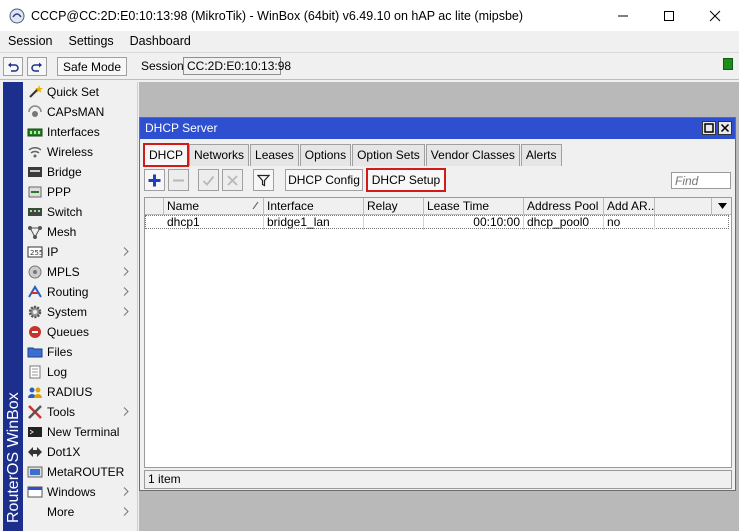 This screenshot has width=739, height=531. I want to click on queues-icon, so click(35, 332).